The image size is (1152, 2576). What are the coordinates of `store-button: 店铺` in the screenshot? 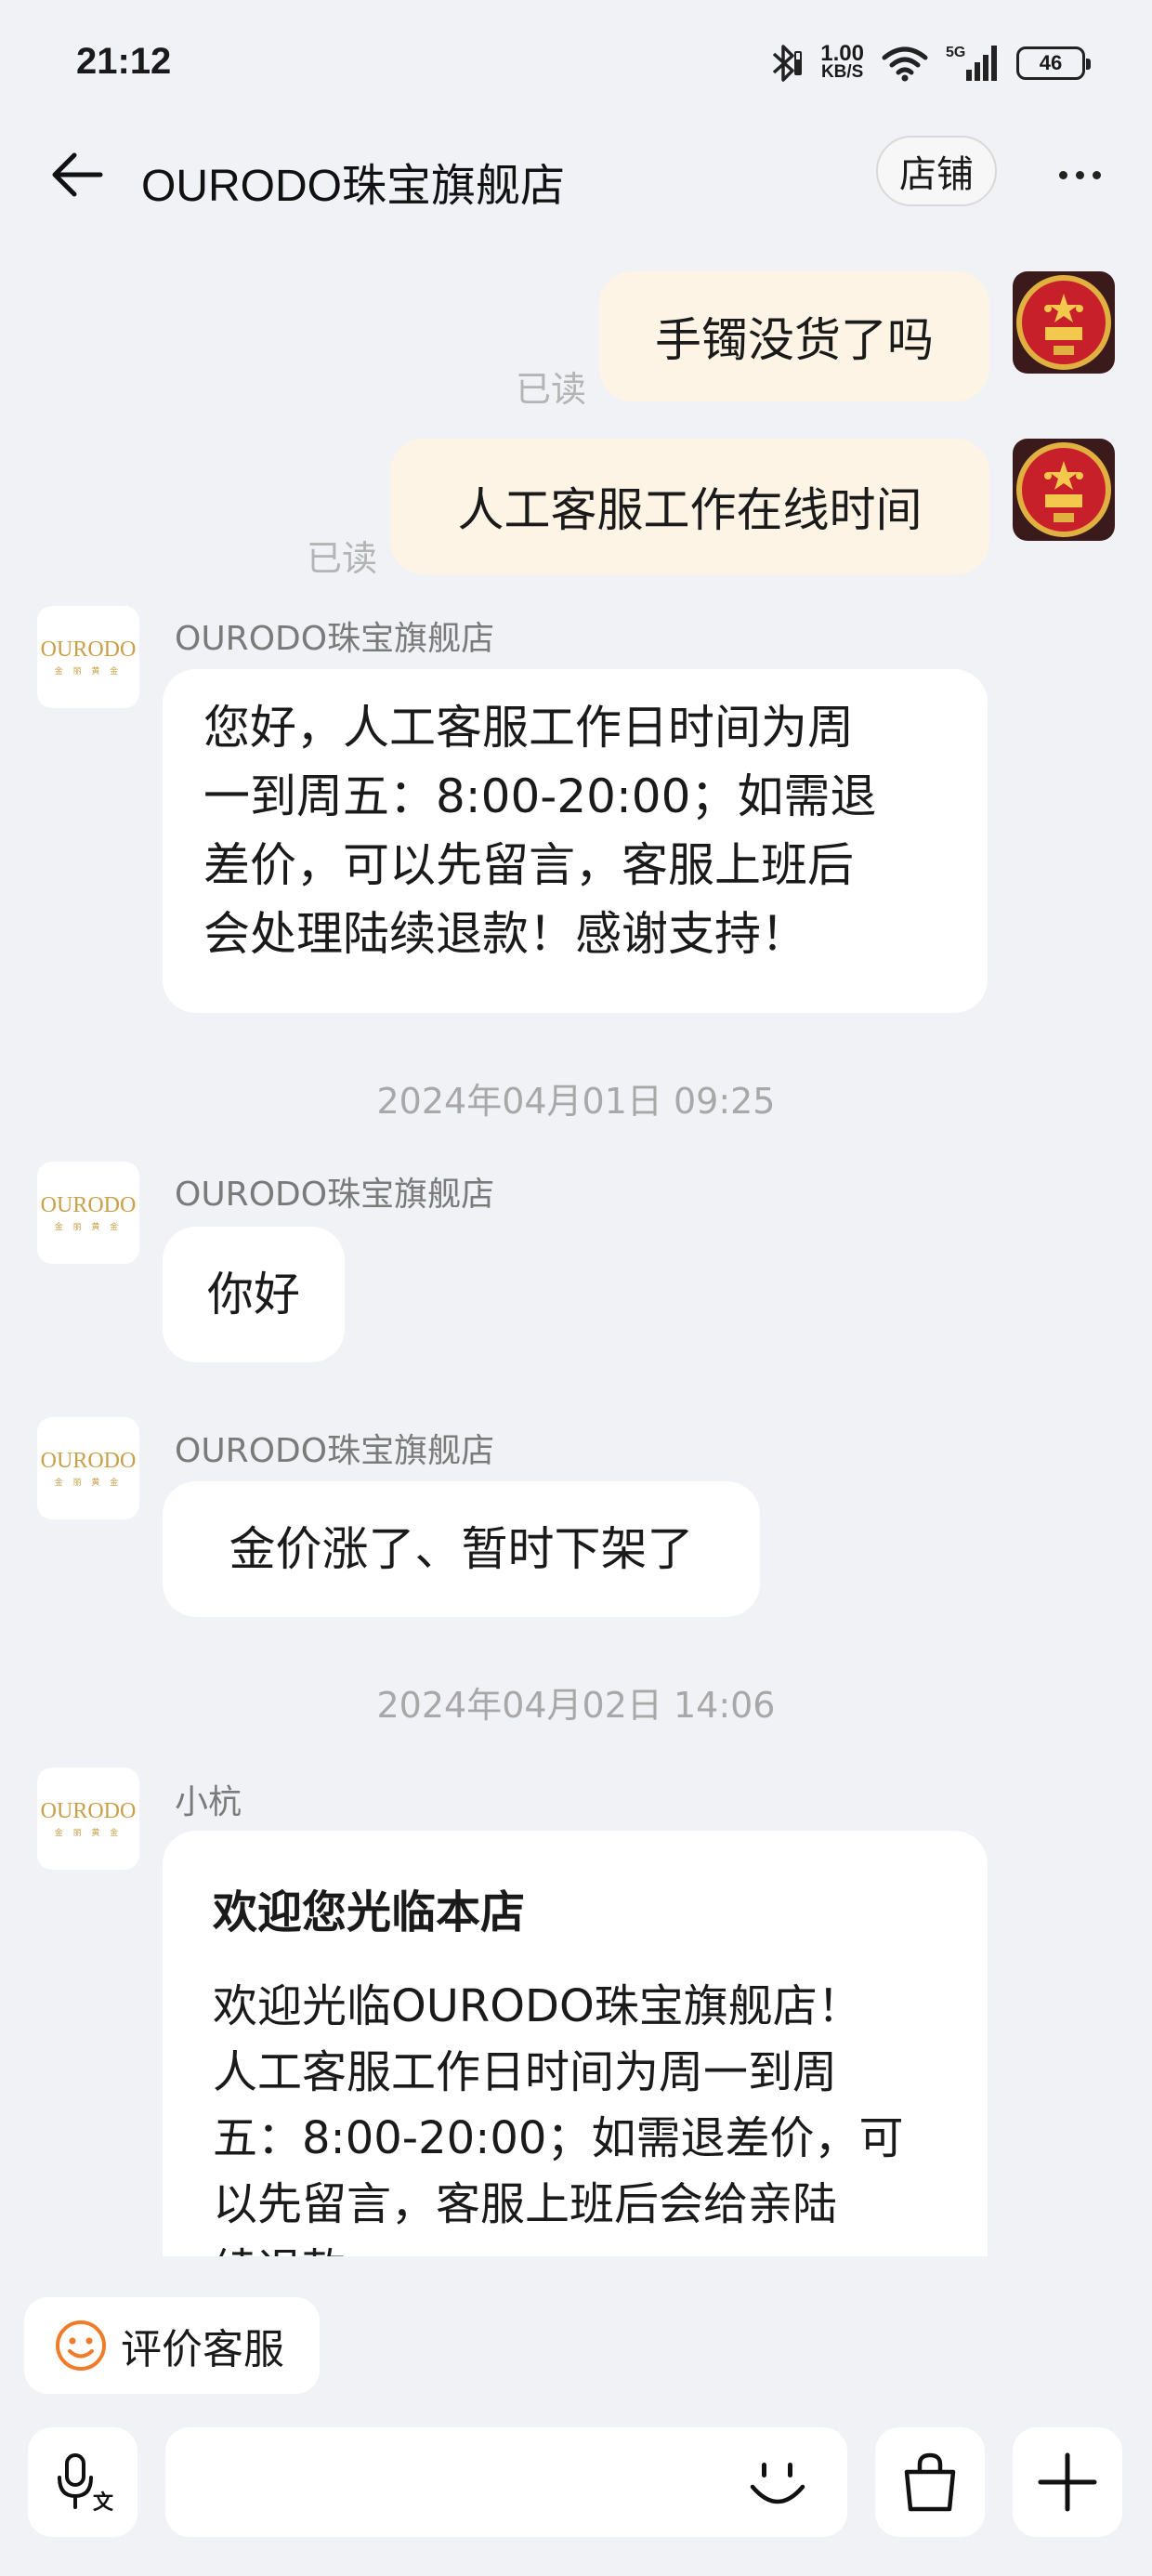 It's located at (936, 171).